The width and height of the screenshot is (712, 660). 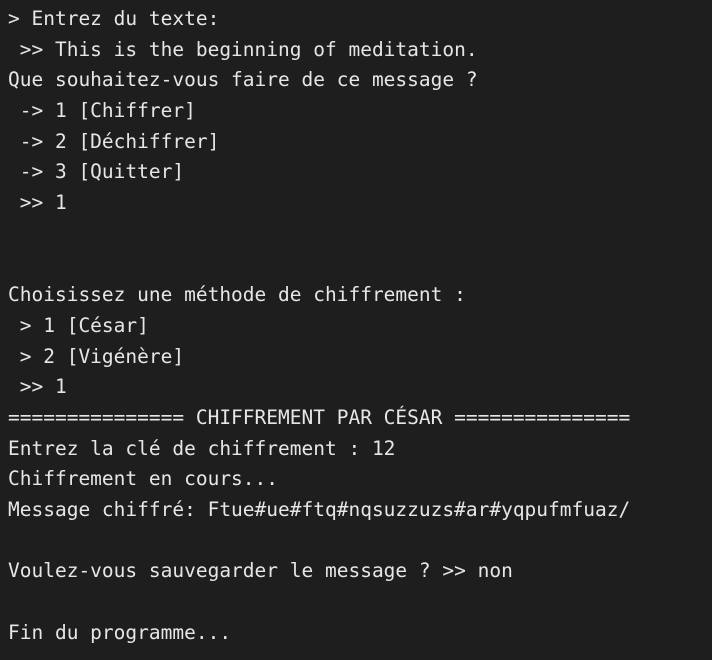 What do you see at coordinates (78, 325) in the screenshot?
I see `method-option-cesar: > 1 [César]` at bounding box center [78, 325].